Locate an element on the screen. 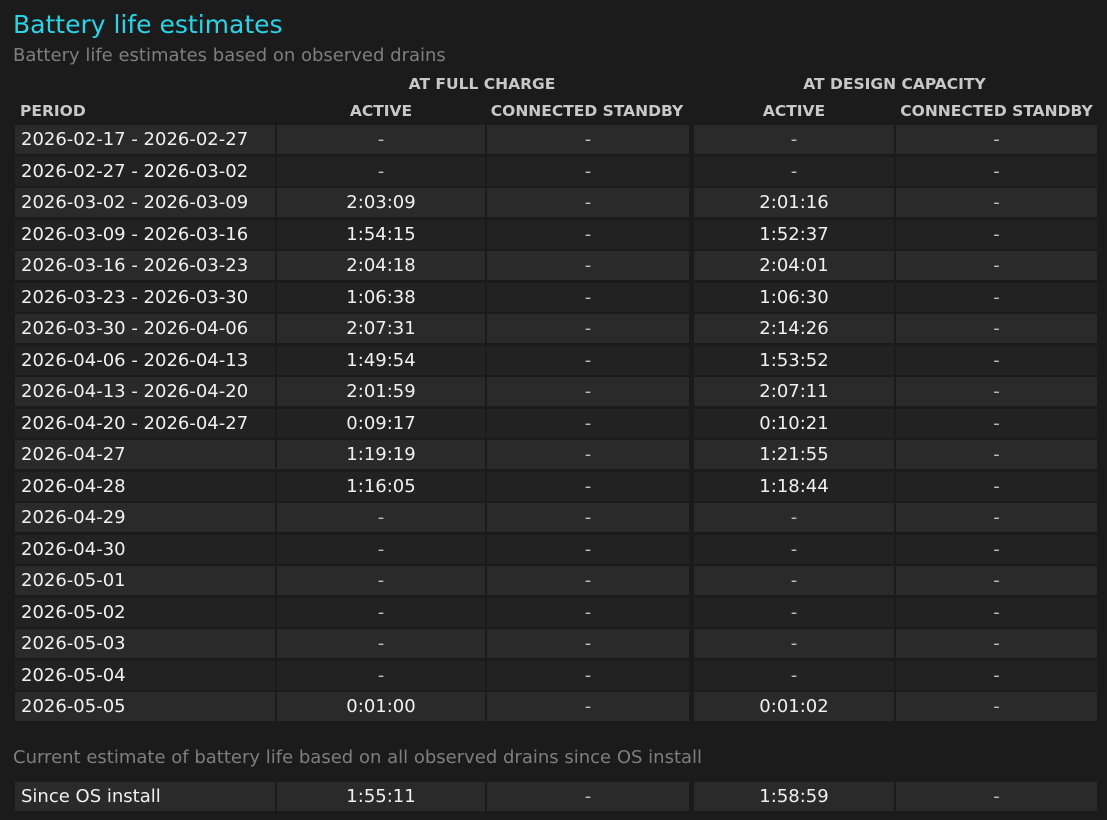  cell-period: 2026-02-17 - 2026-02-27 is located at coordinates (145, 139).